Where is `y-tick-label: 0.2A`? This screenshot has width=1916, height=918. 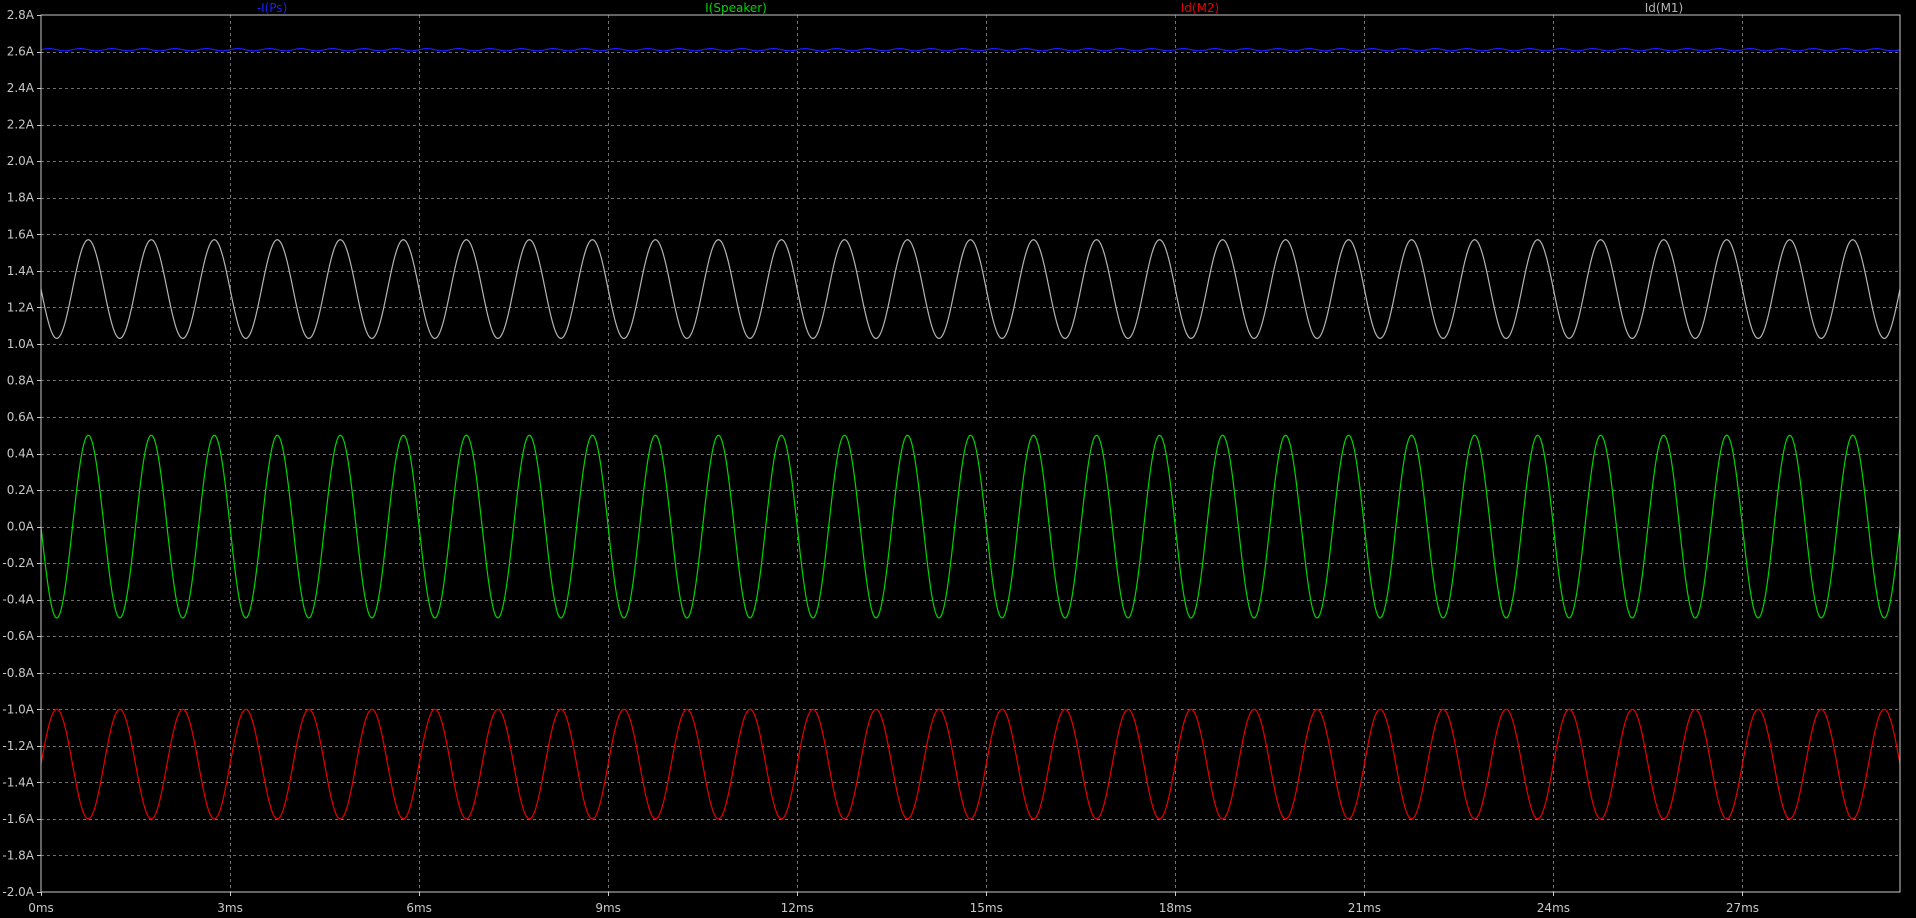 y-tick-label: 0.2A is located at coordinates (21, 490).